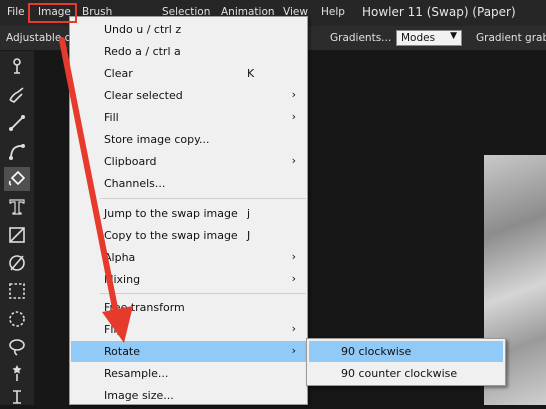 The image size is (546, 409). I want to click on modes-dropdown: Modes ▼, so click(429, 38).